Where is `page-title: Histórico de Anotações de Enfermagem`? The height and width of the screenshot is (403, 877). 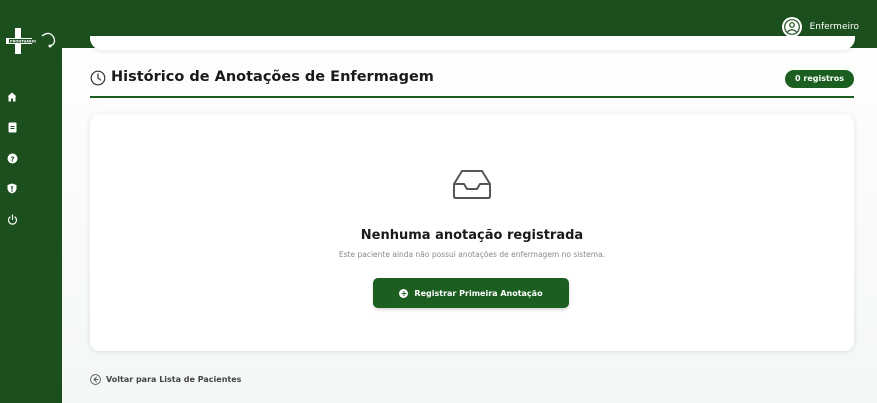 page-title: Histórico de Anotações de Enfermagem is located at coordinates (272, 77).